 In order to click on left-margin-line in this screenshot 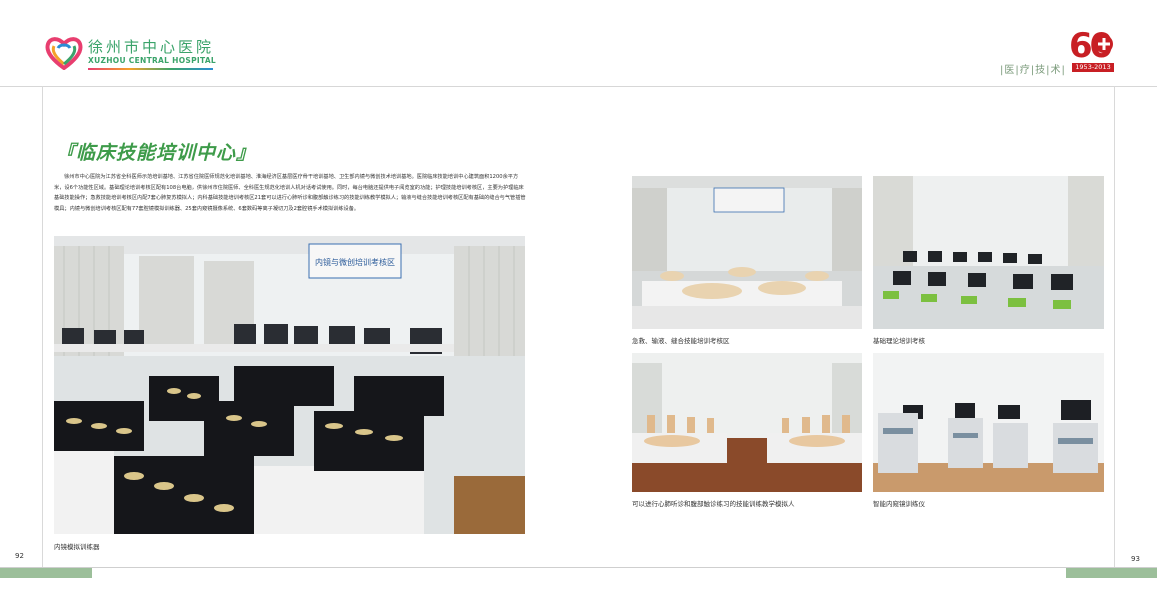, I will do `click(42, 327)`.